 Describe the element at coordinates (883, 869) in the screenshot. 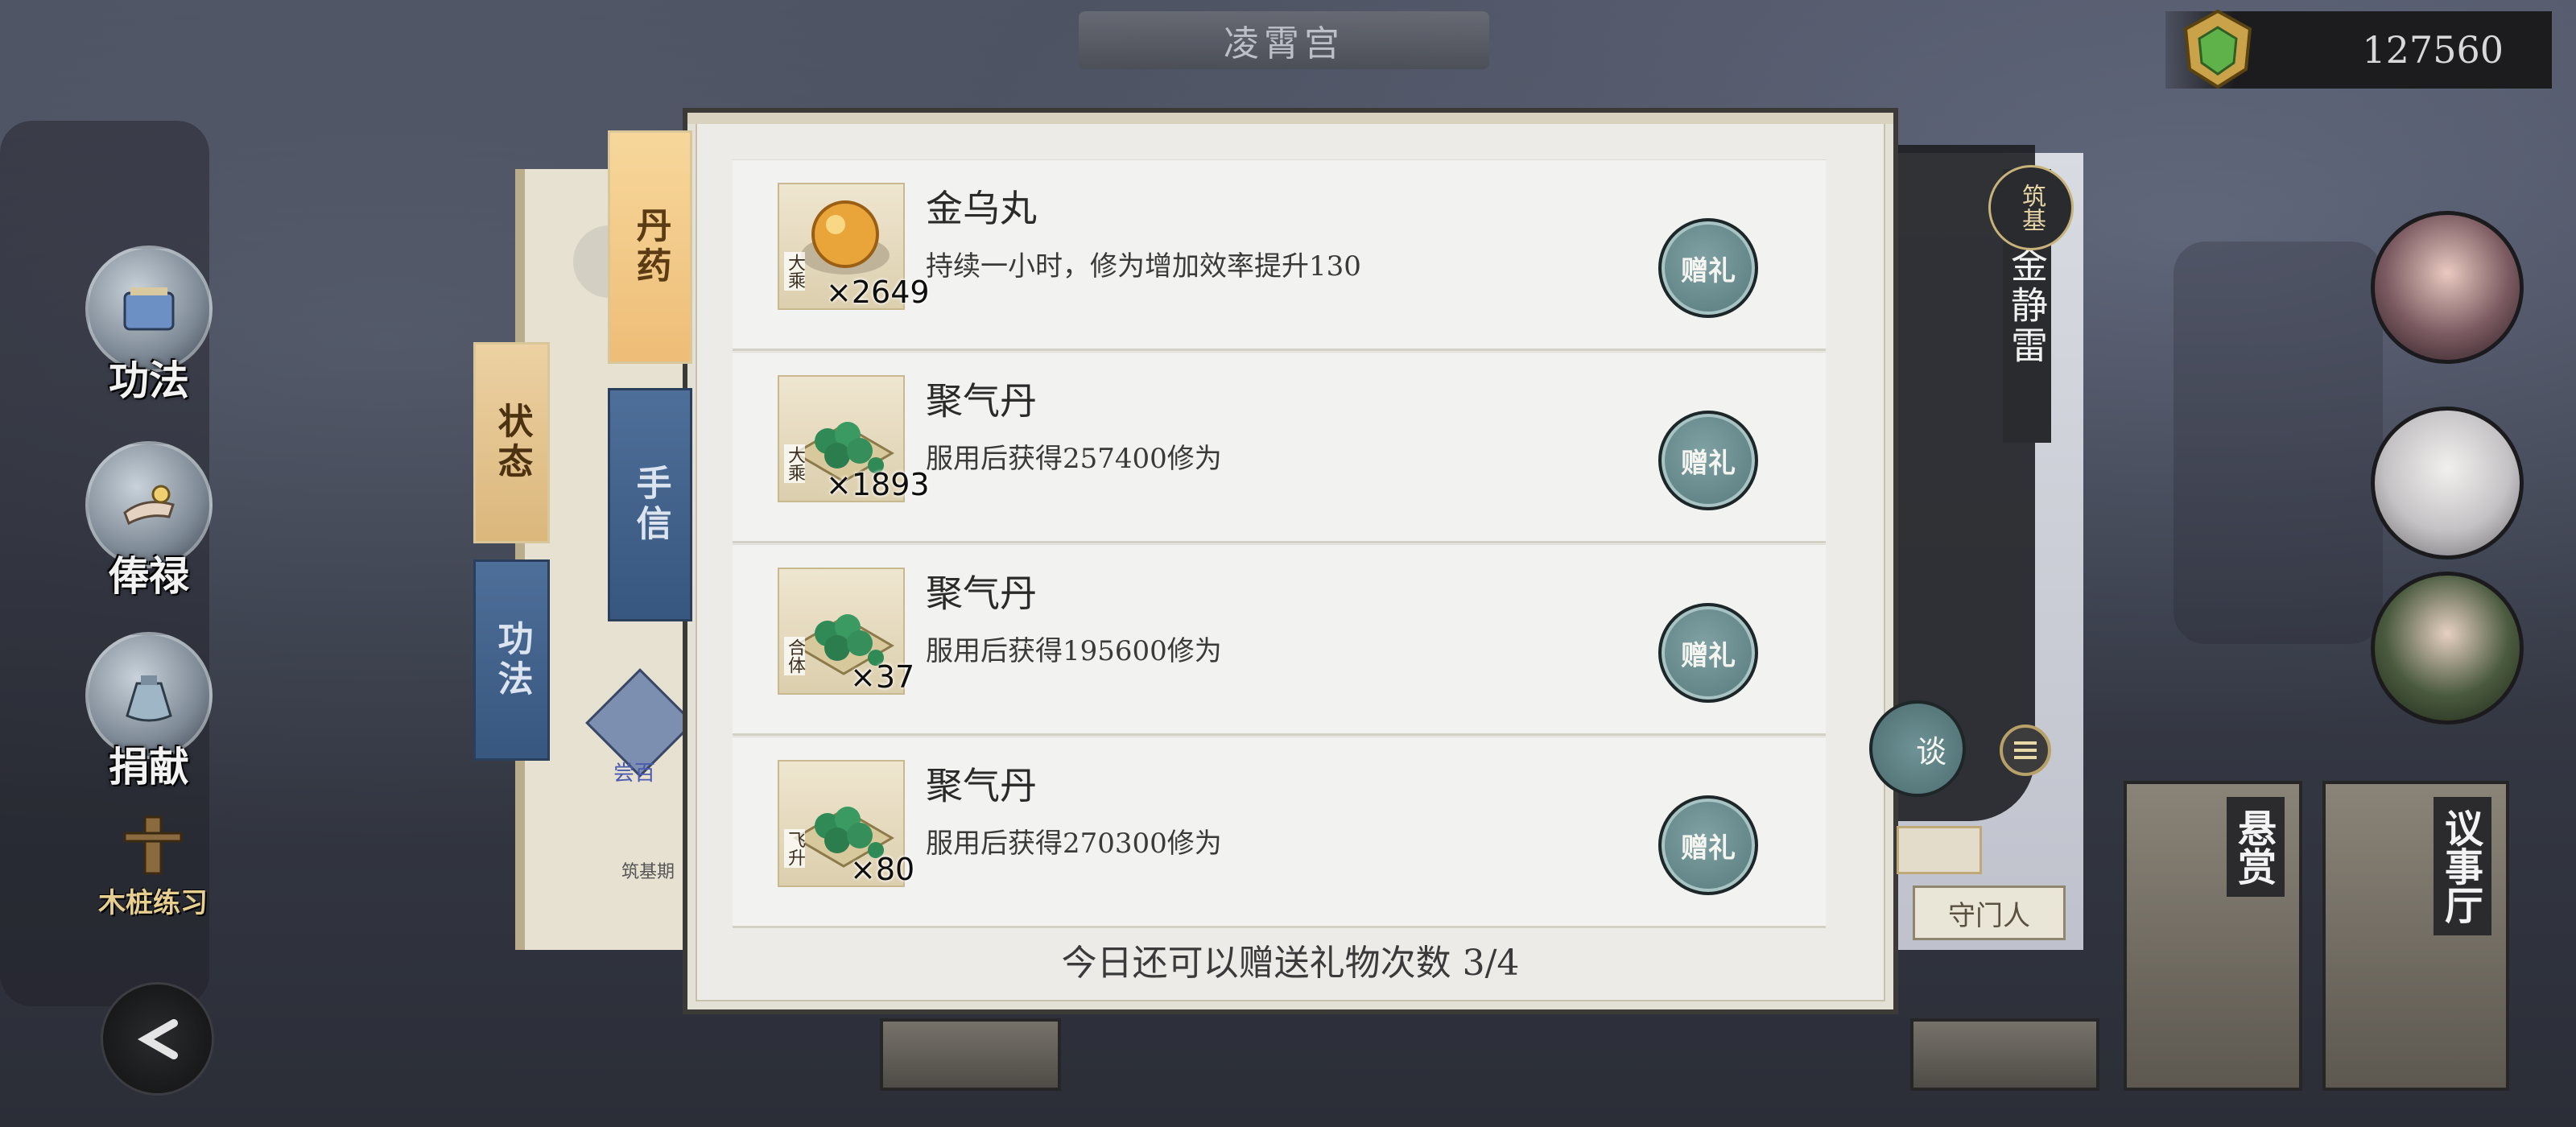

I see `item-quantity: ×80` at that location.